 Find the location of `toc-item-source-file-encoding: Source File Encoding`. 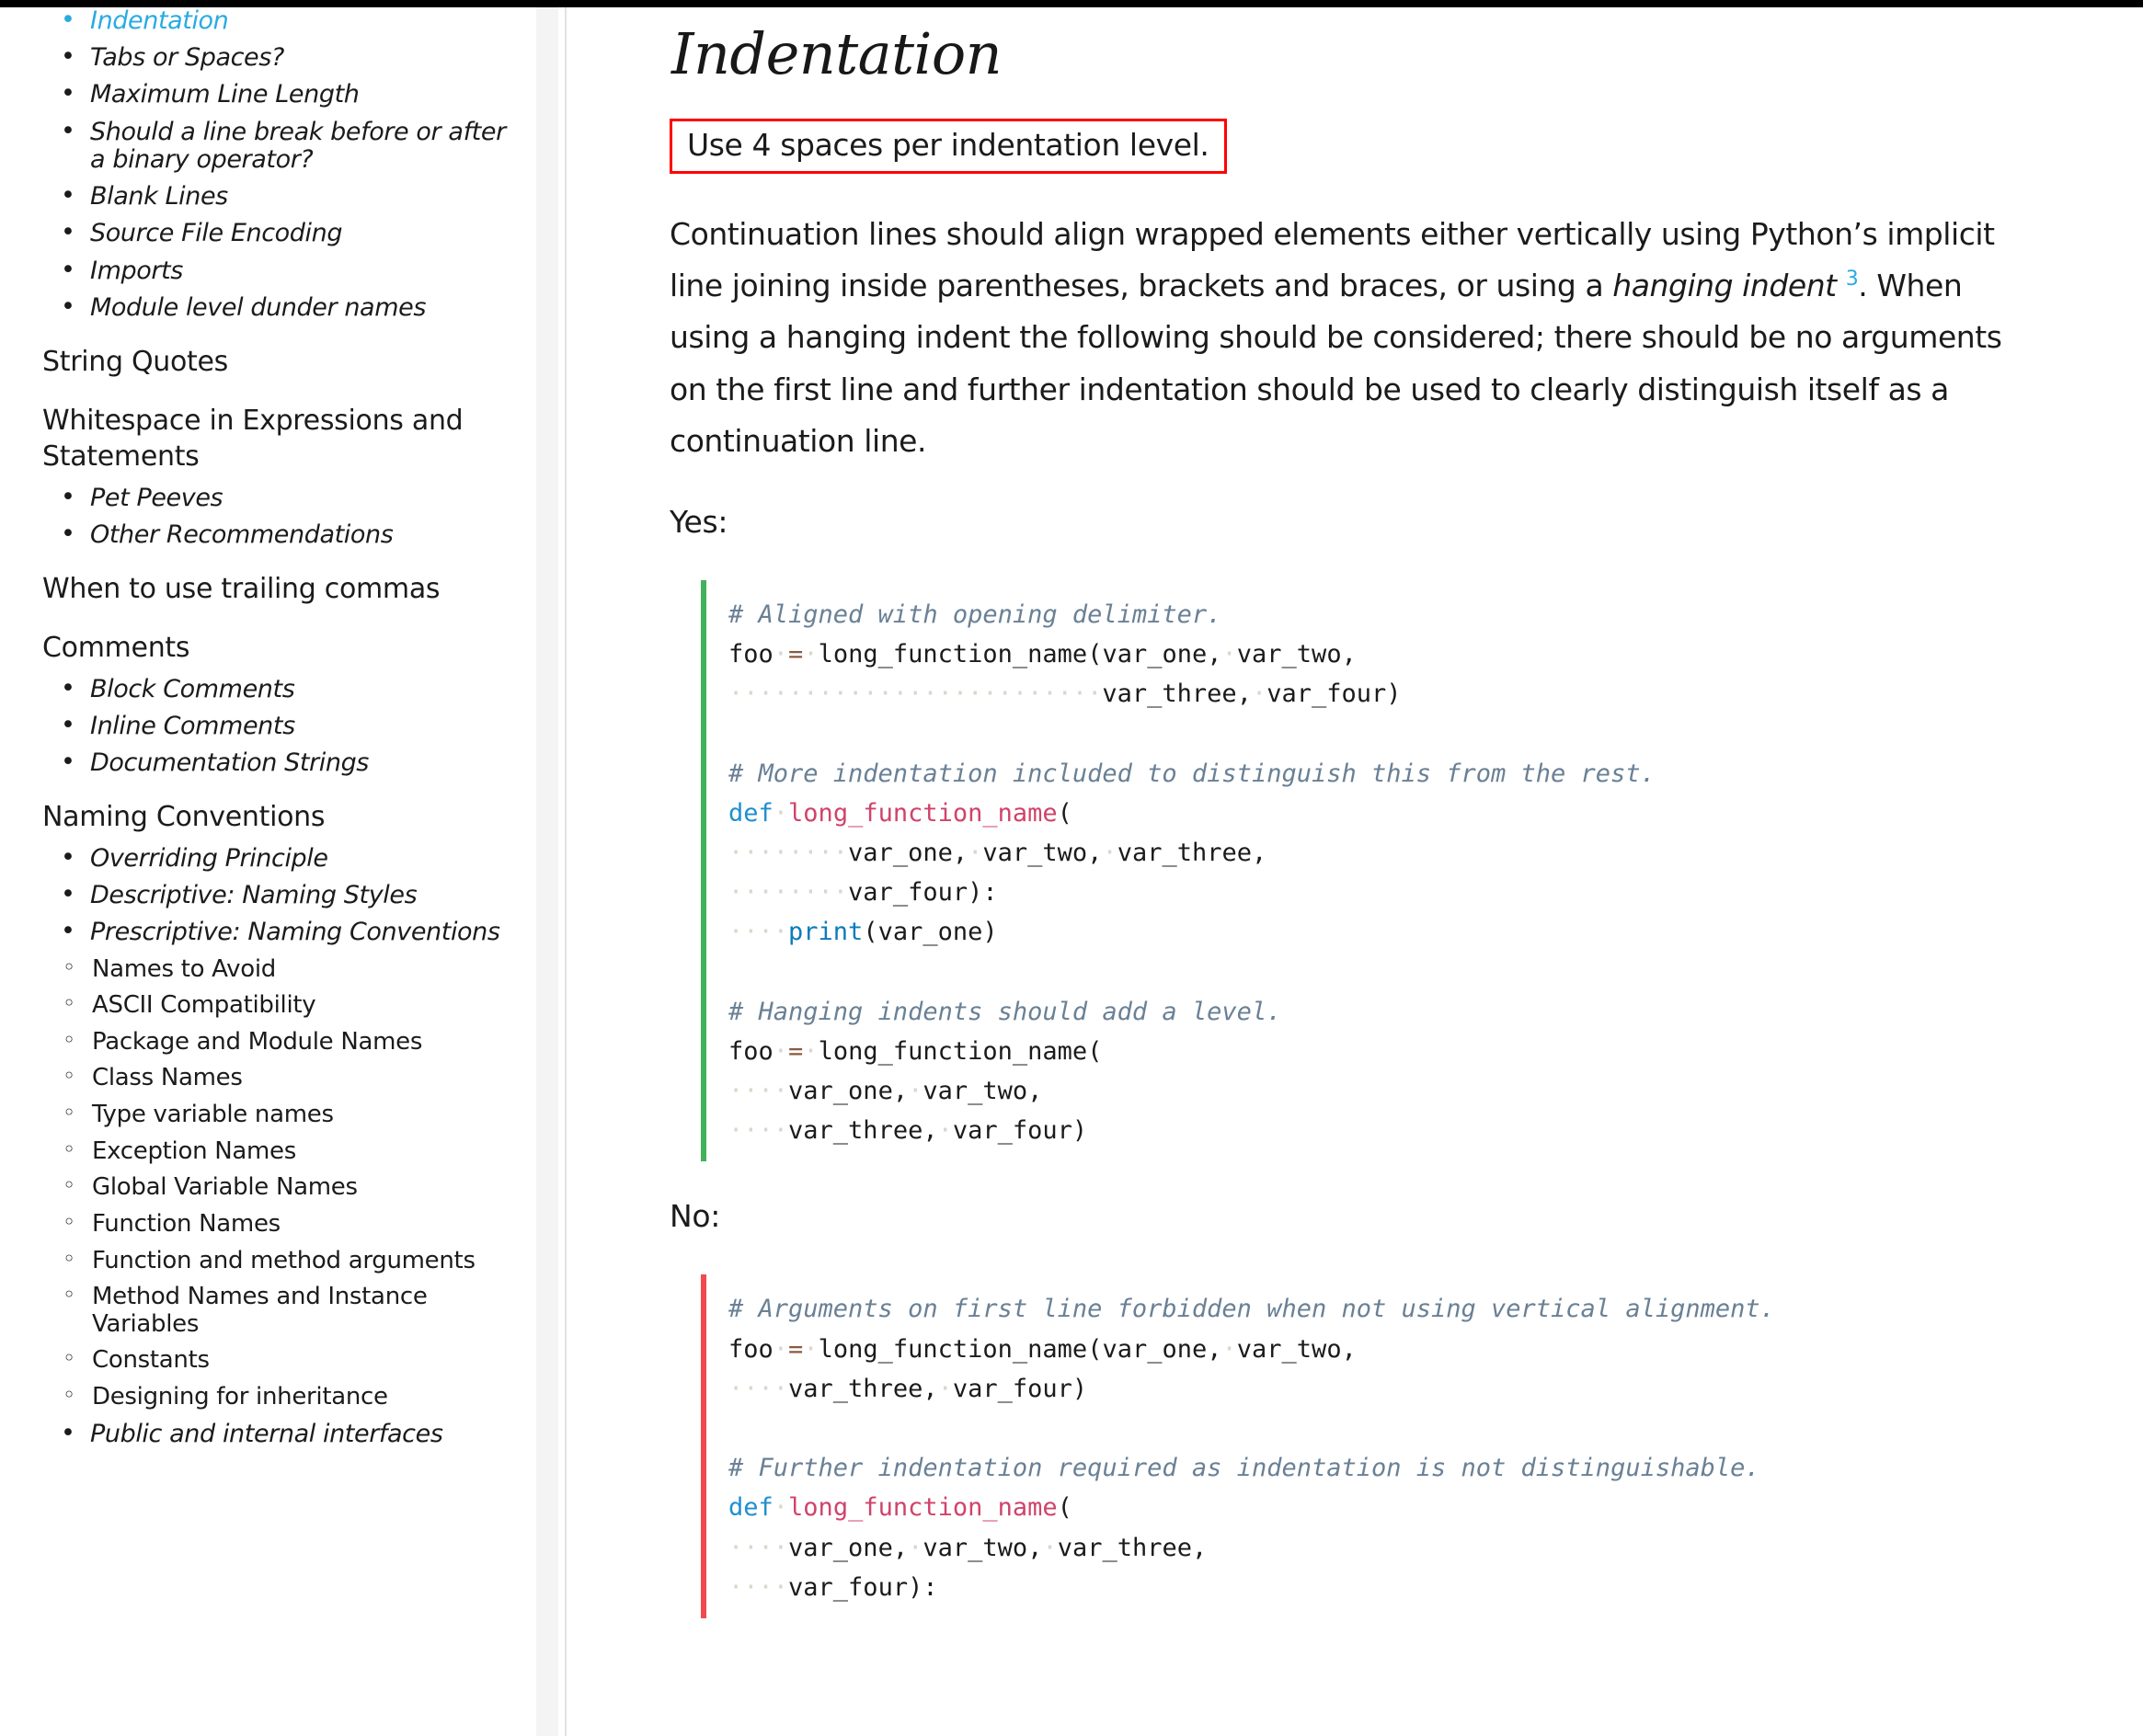

toc-item-source-file-encoding: Source File Encoding is located at coordinates (257, 233).